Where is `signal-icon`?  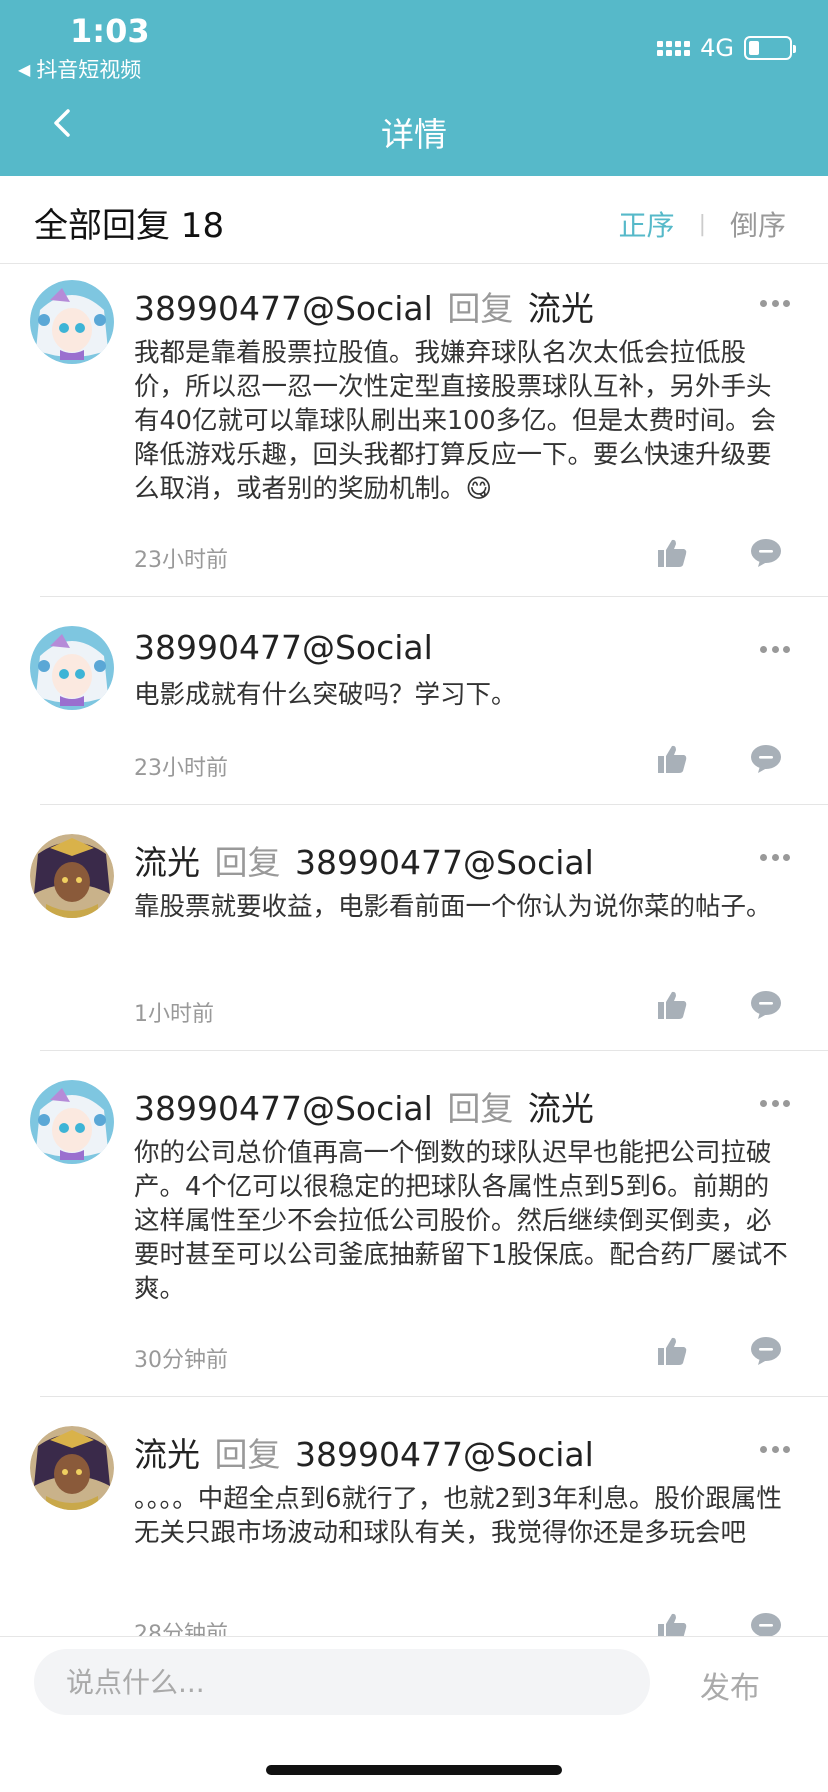 signal-icon is located at coordinates (674, 48).